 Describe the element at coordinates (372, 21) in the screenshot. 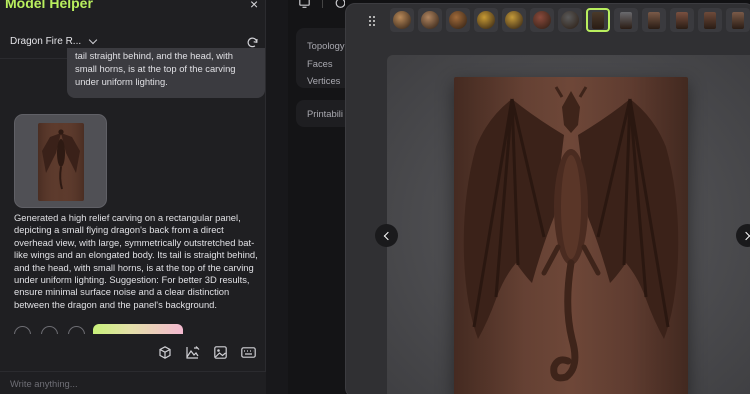

I see `drag-handle-icon` at that location.